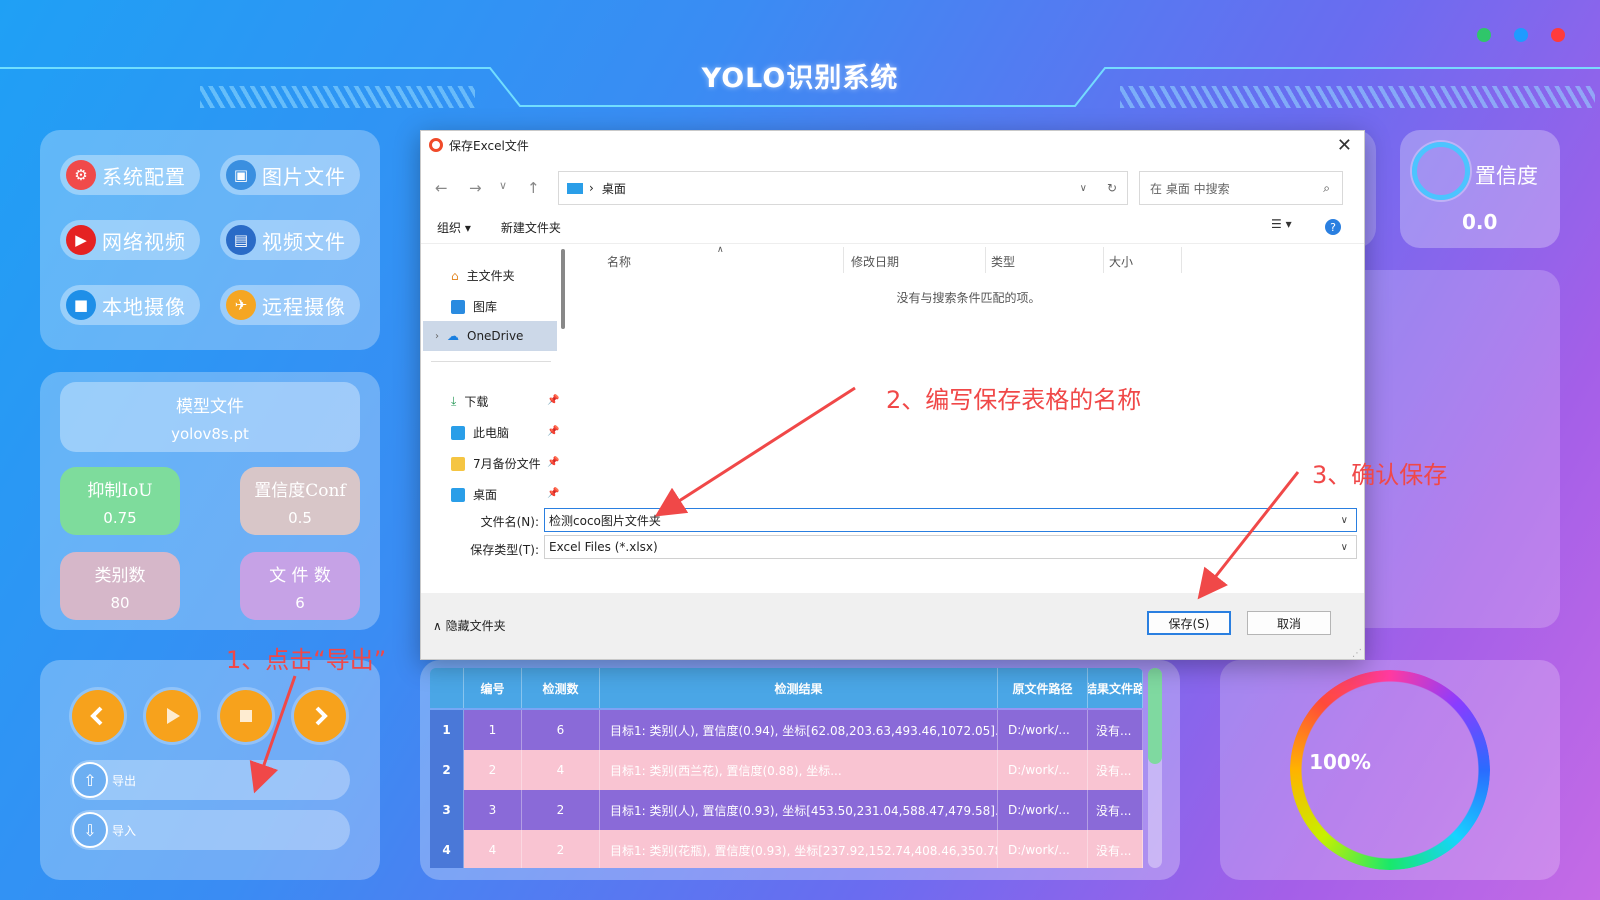  I want to click on cancel-button: 取消, so click(1289, 623).